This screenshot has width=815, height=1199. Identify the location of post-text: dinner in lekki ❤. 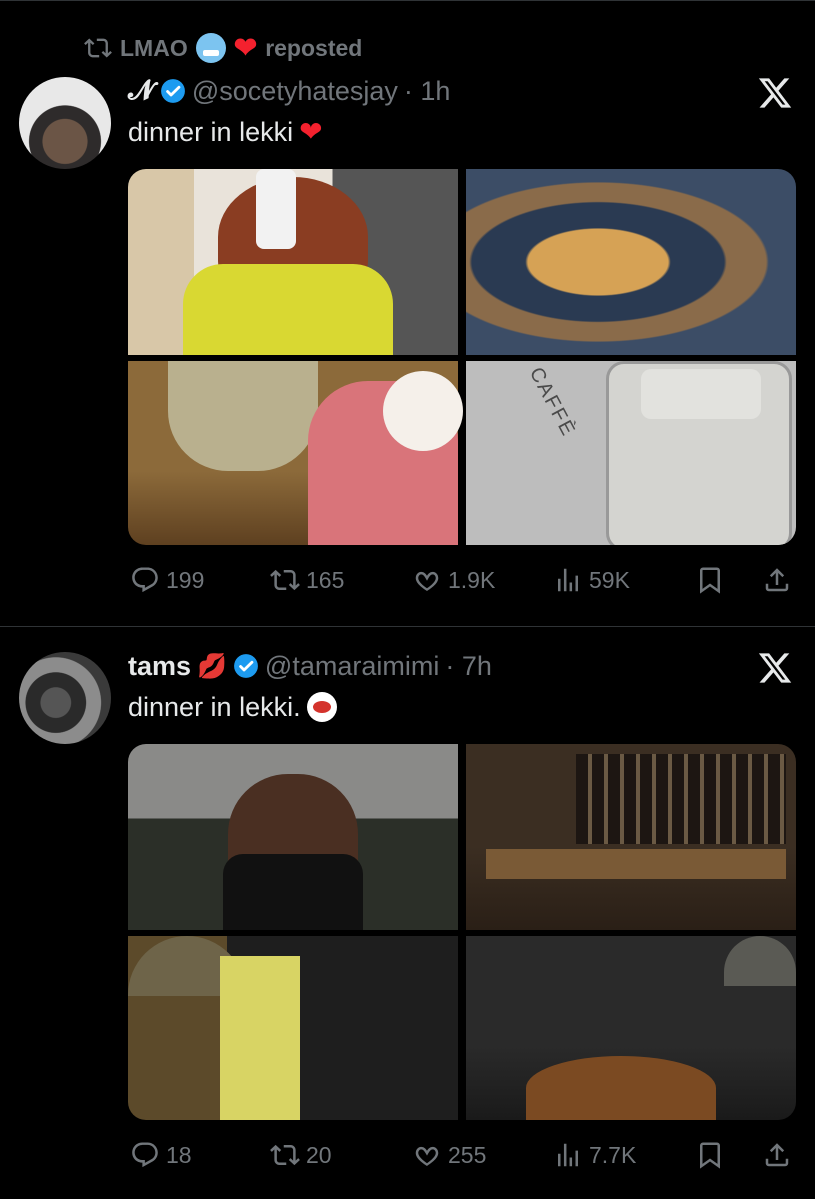
(225, 132).